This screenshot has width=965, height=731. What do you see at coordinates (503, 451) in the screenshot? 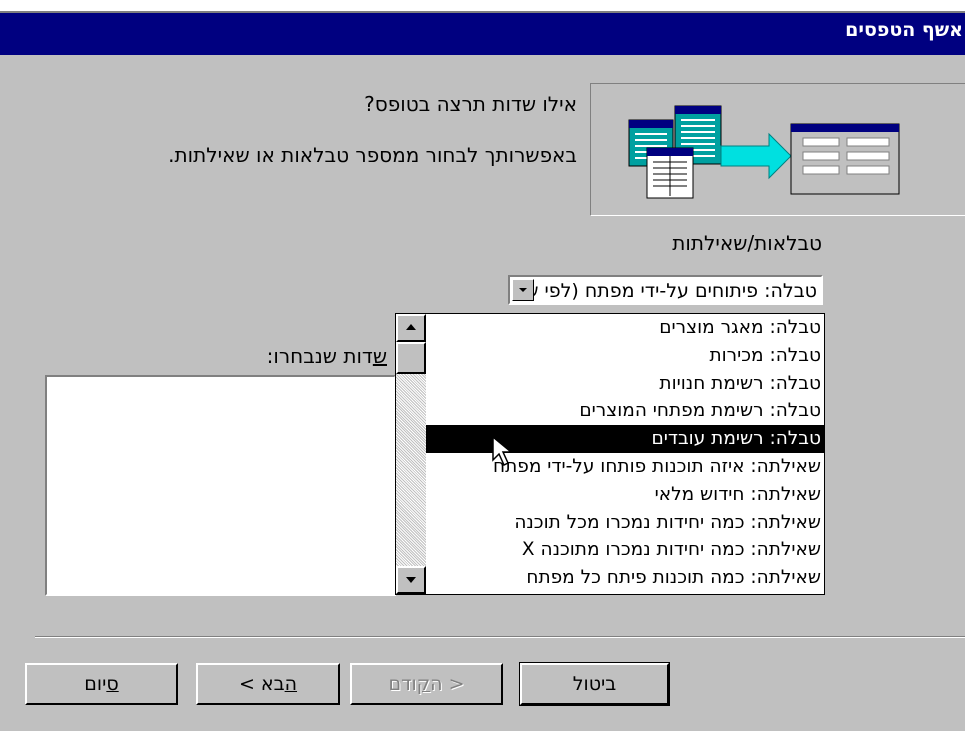
I see `mouse-pointer-icon` at bounding box center [503, 451].